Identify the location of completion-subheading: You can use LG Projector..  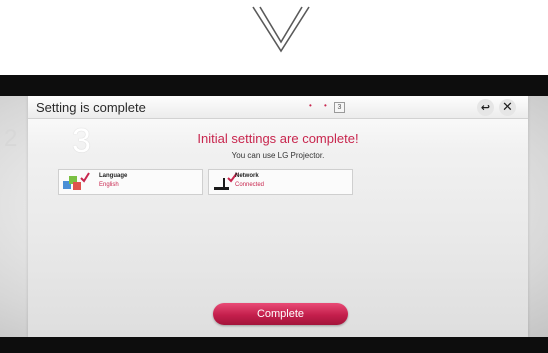
(278, 155).